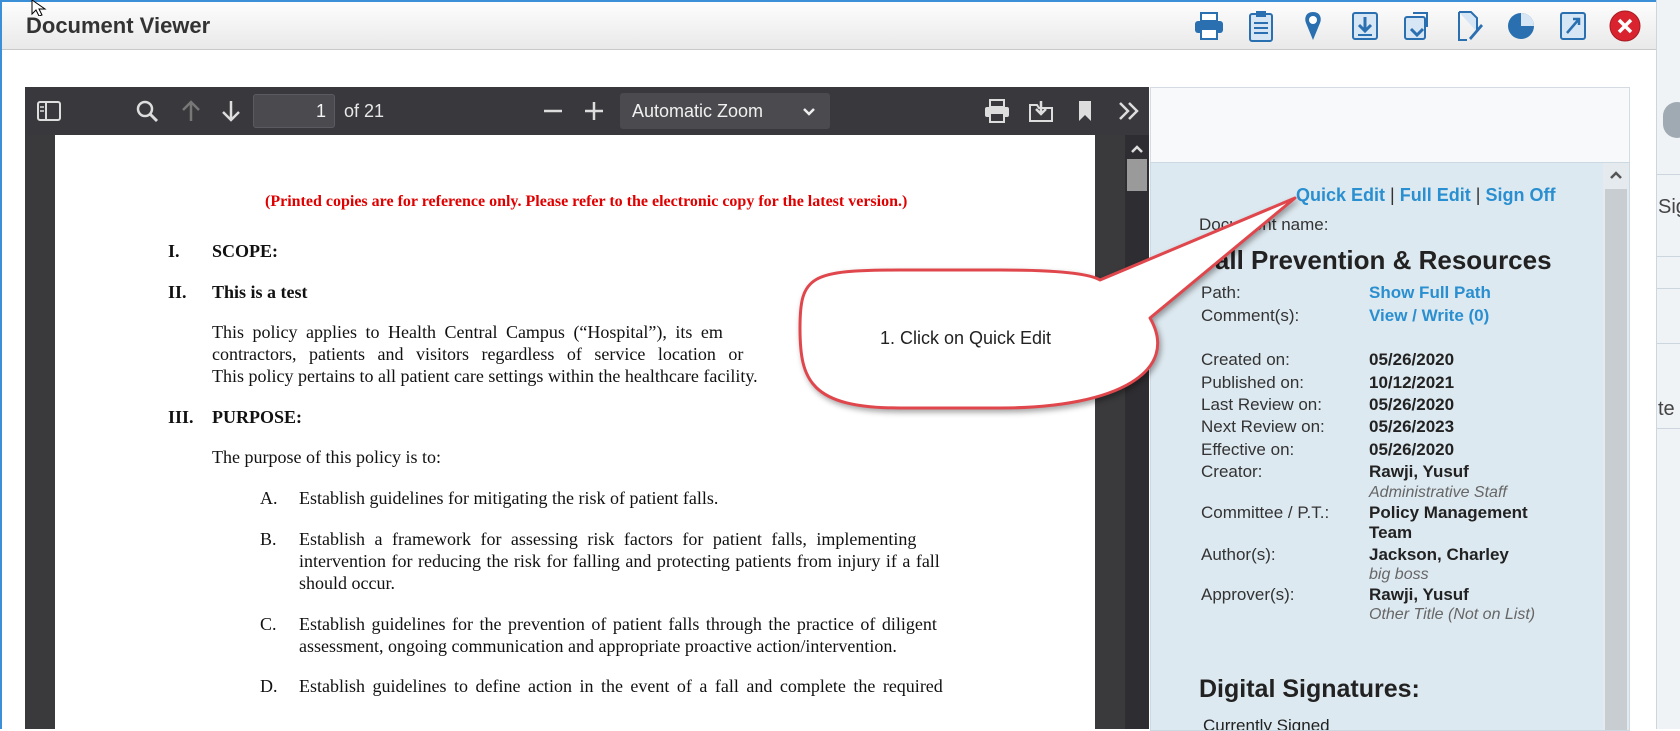 Image resolution: width=1680 pixels, height=731 pixels. I want to click on zoom-in-icon, so click(594, 111).